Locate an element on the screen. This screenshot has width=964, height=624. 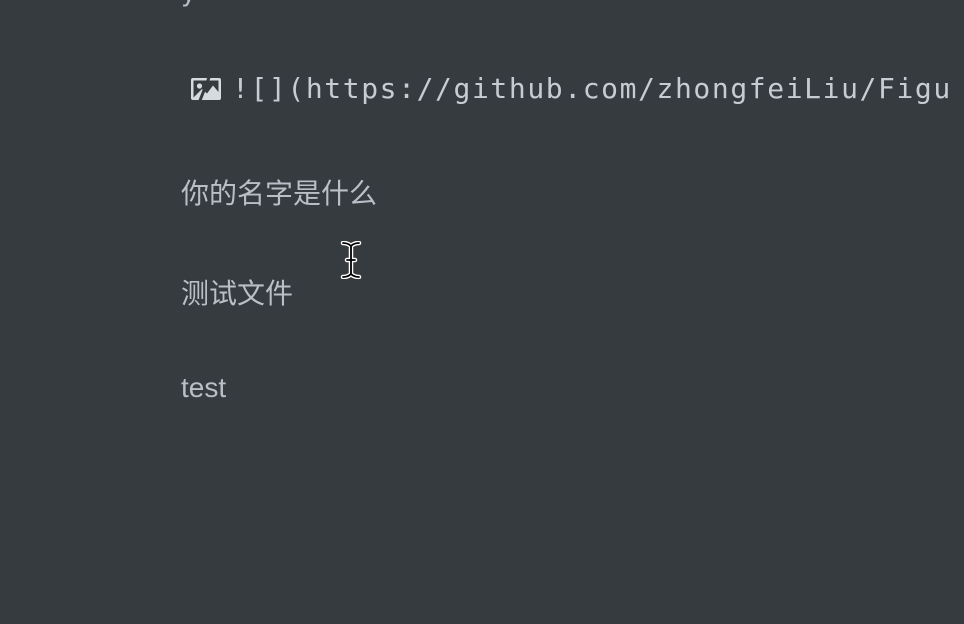
paragraph-name-question: 你的名字是什么 is located at coordinates (279, 193).